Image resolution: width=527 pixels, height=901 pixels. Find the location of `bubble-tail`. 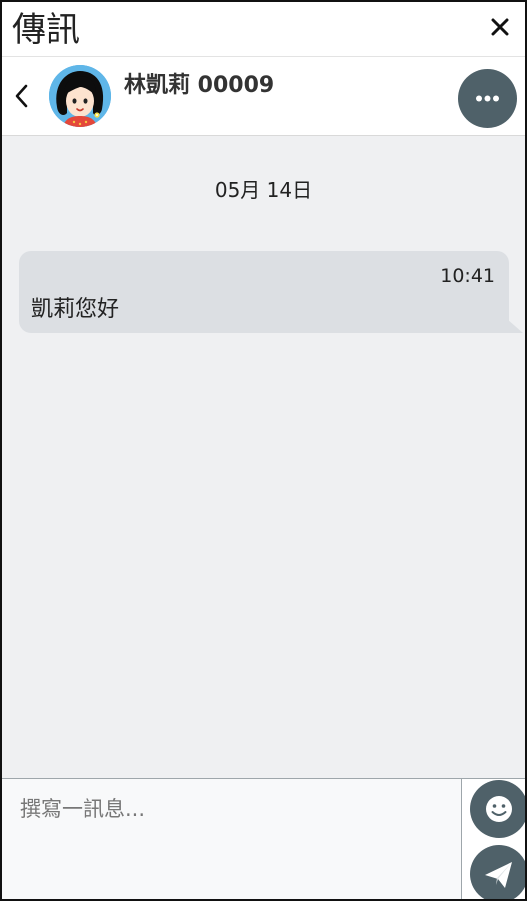

bubble-tail is located at coordinates (515, 326).